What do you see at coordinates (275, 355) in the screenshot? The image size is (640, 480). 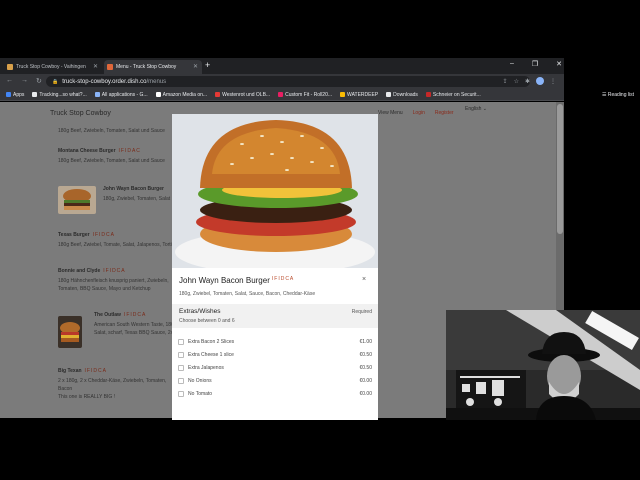 I see `extra-option: Extra Cheese 1 slice €0.50` at bounding box center [275, 355].